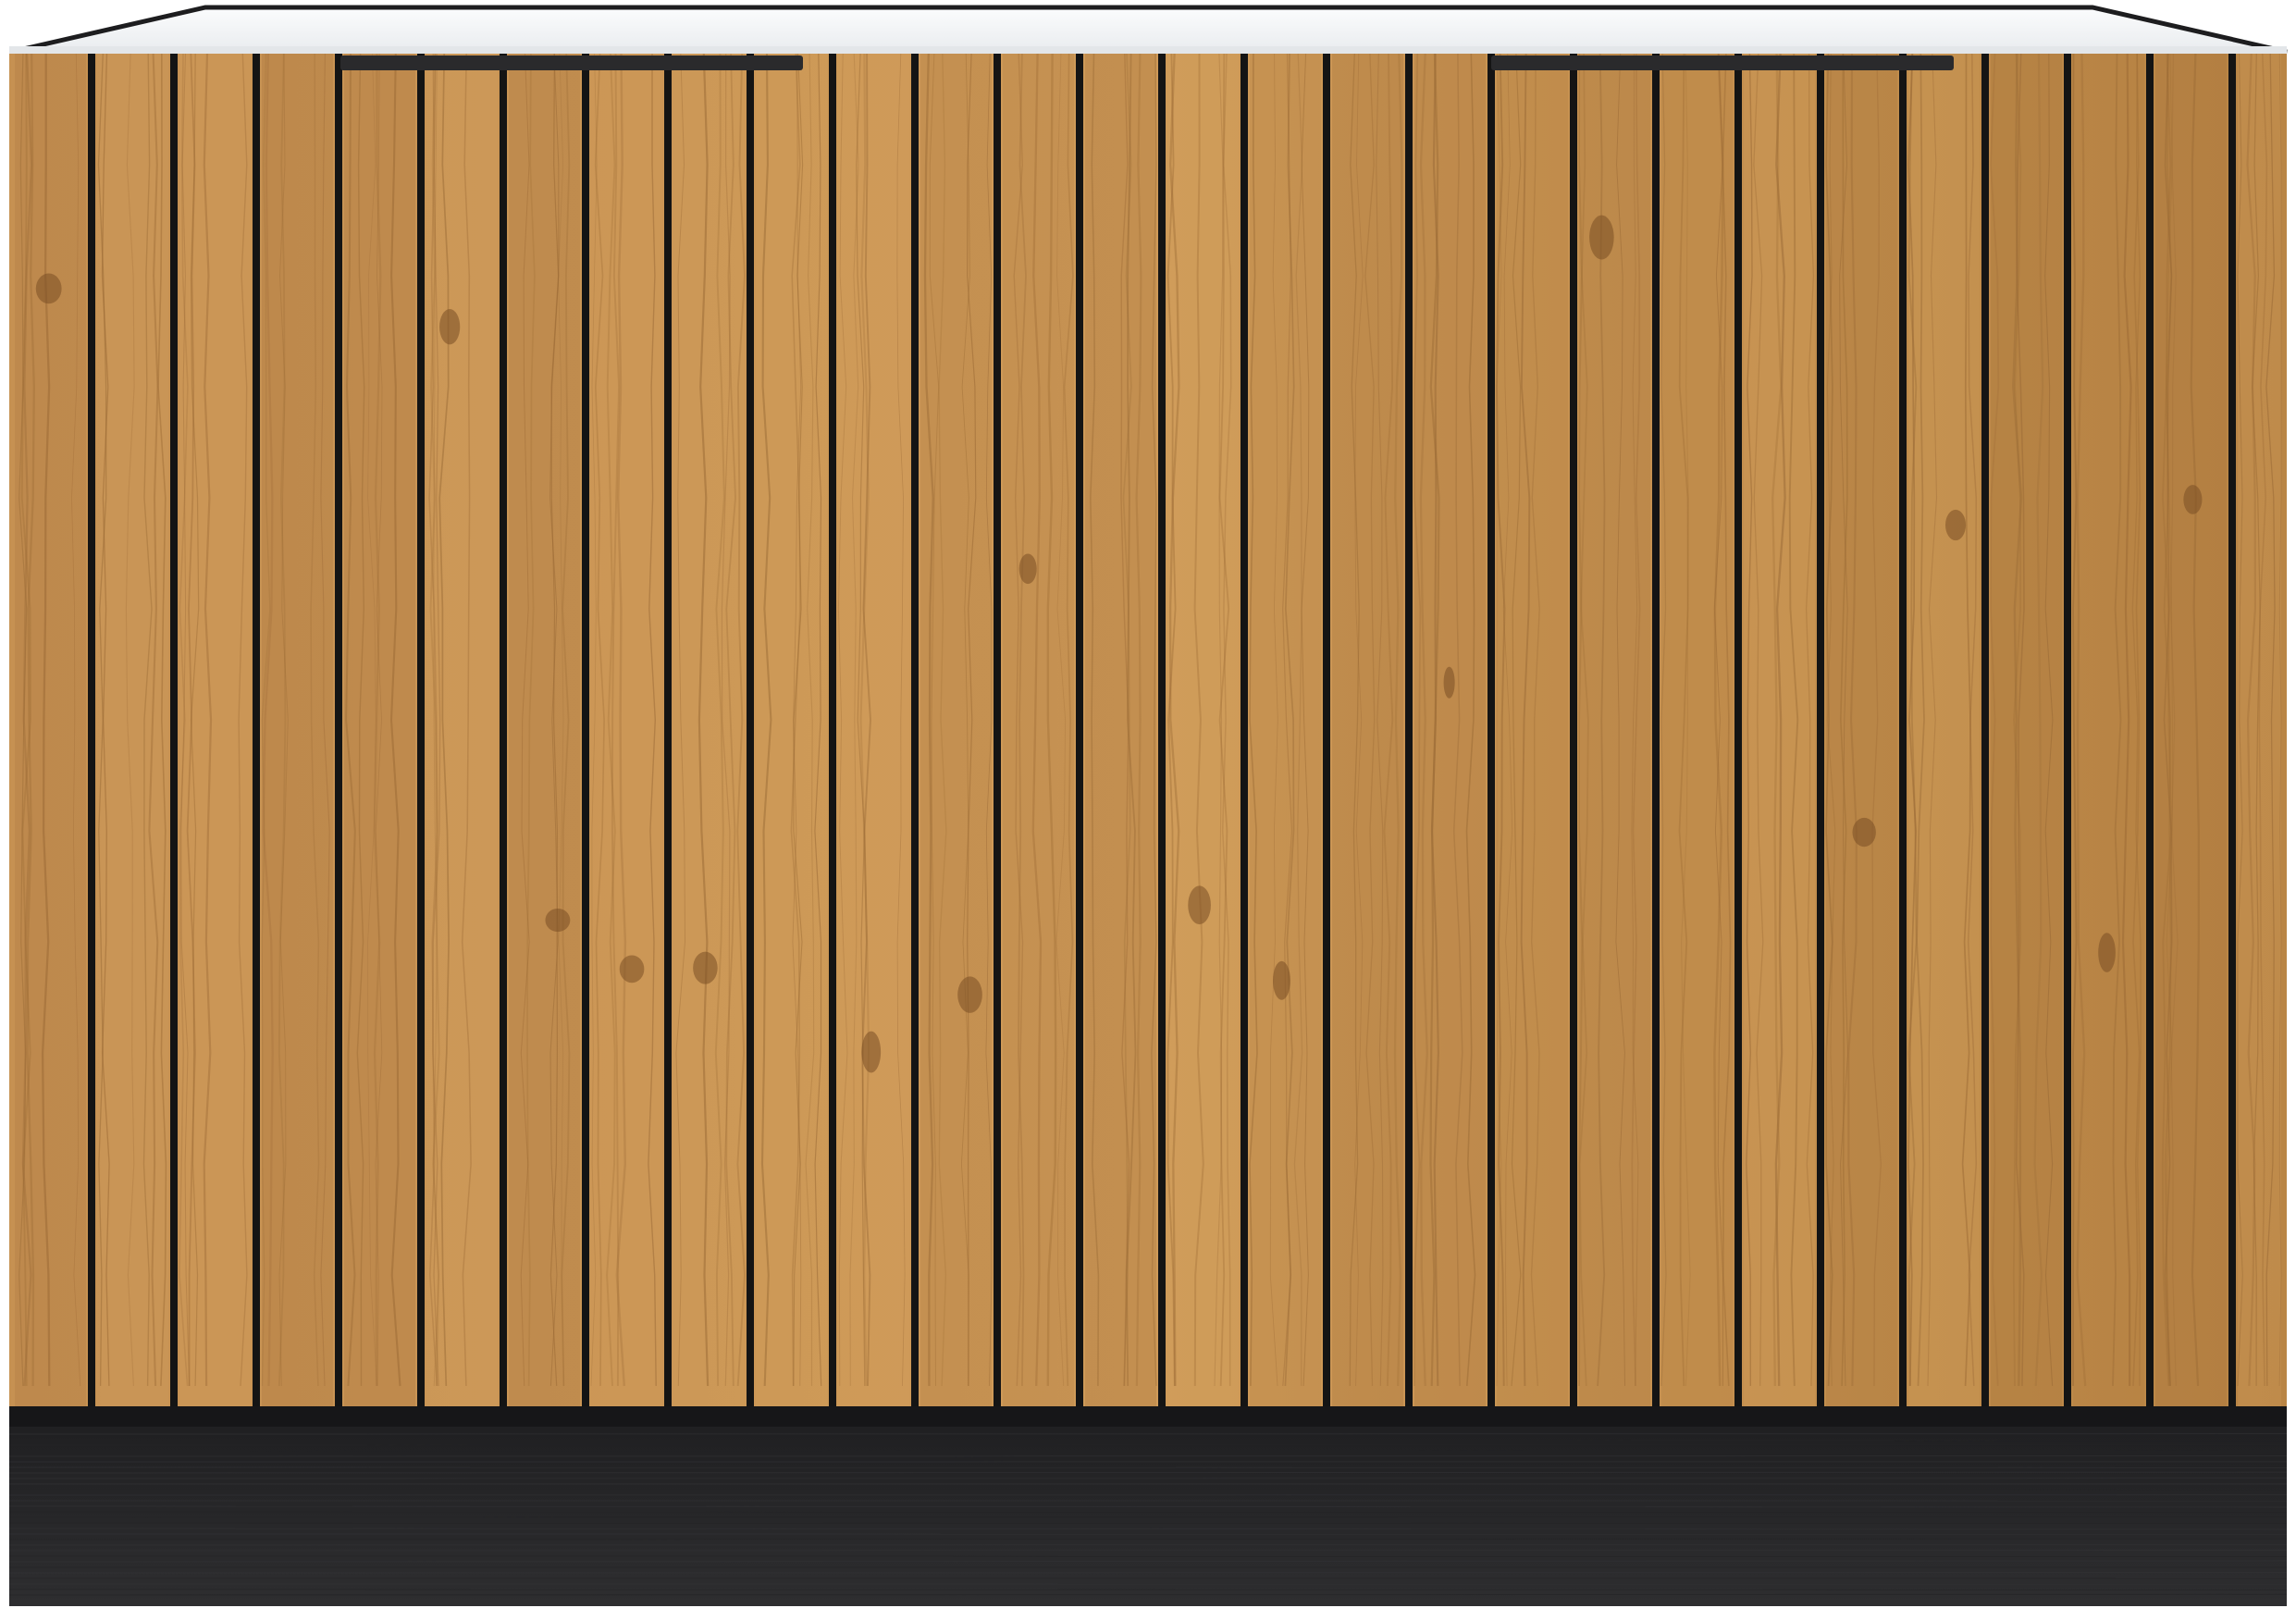 The image size is (2296, 1608). Describe the element at coordinates (571, 63) in the screenshot. I see `left-door-handle` at that location.